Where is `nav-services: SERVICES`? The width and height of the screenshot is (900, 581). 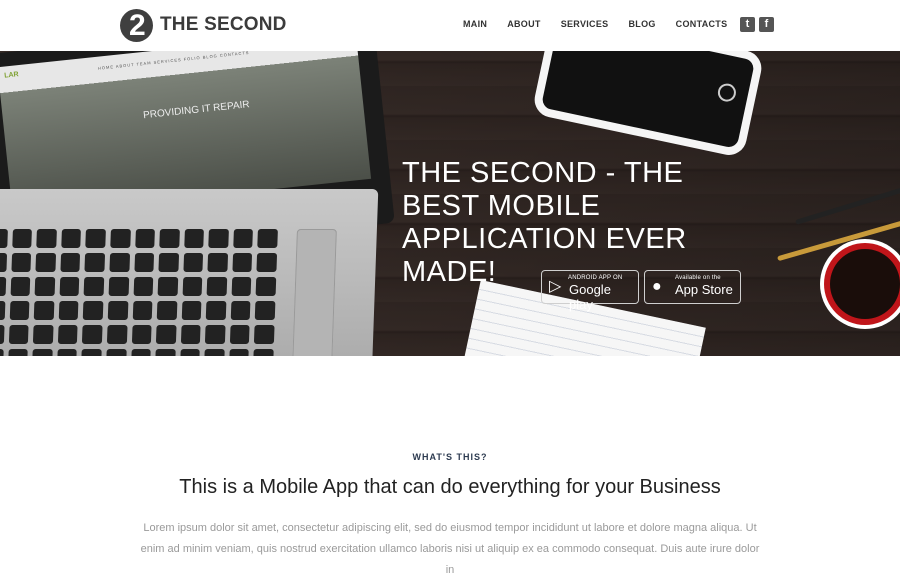 nav-services: SERVICES is located at coordinates (585, 24).